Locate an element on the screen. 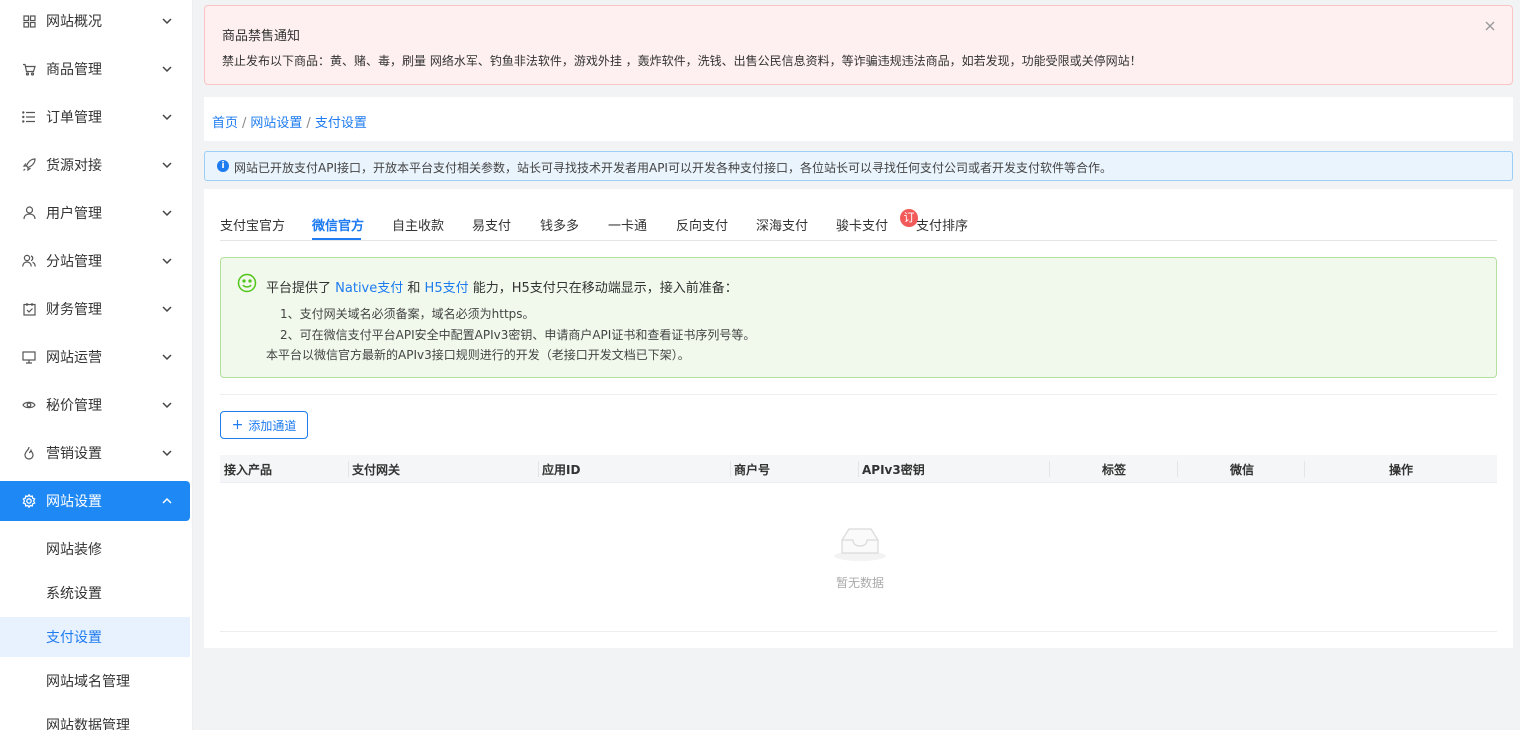 Image resolution: width=1520 pixels, height=730 pixels. tab-alipay: 支付宝官方 is located at coordinates (252, 224).